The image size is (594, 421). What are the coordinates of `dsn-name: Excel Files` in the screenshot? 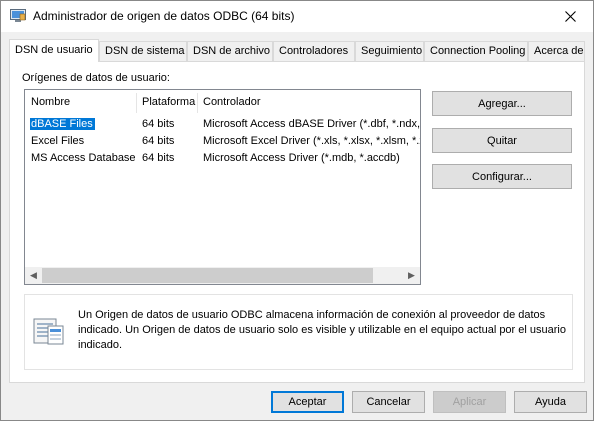 It's located at (58, 141).